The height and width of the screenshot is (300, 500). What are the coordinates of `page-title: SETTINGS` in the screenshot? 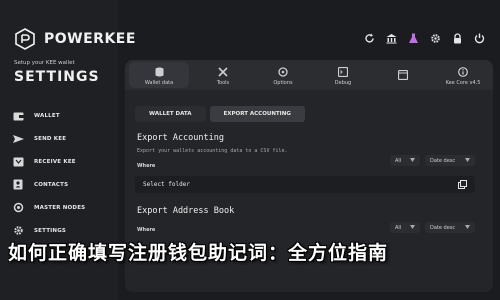 It's located at (57, 77).